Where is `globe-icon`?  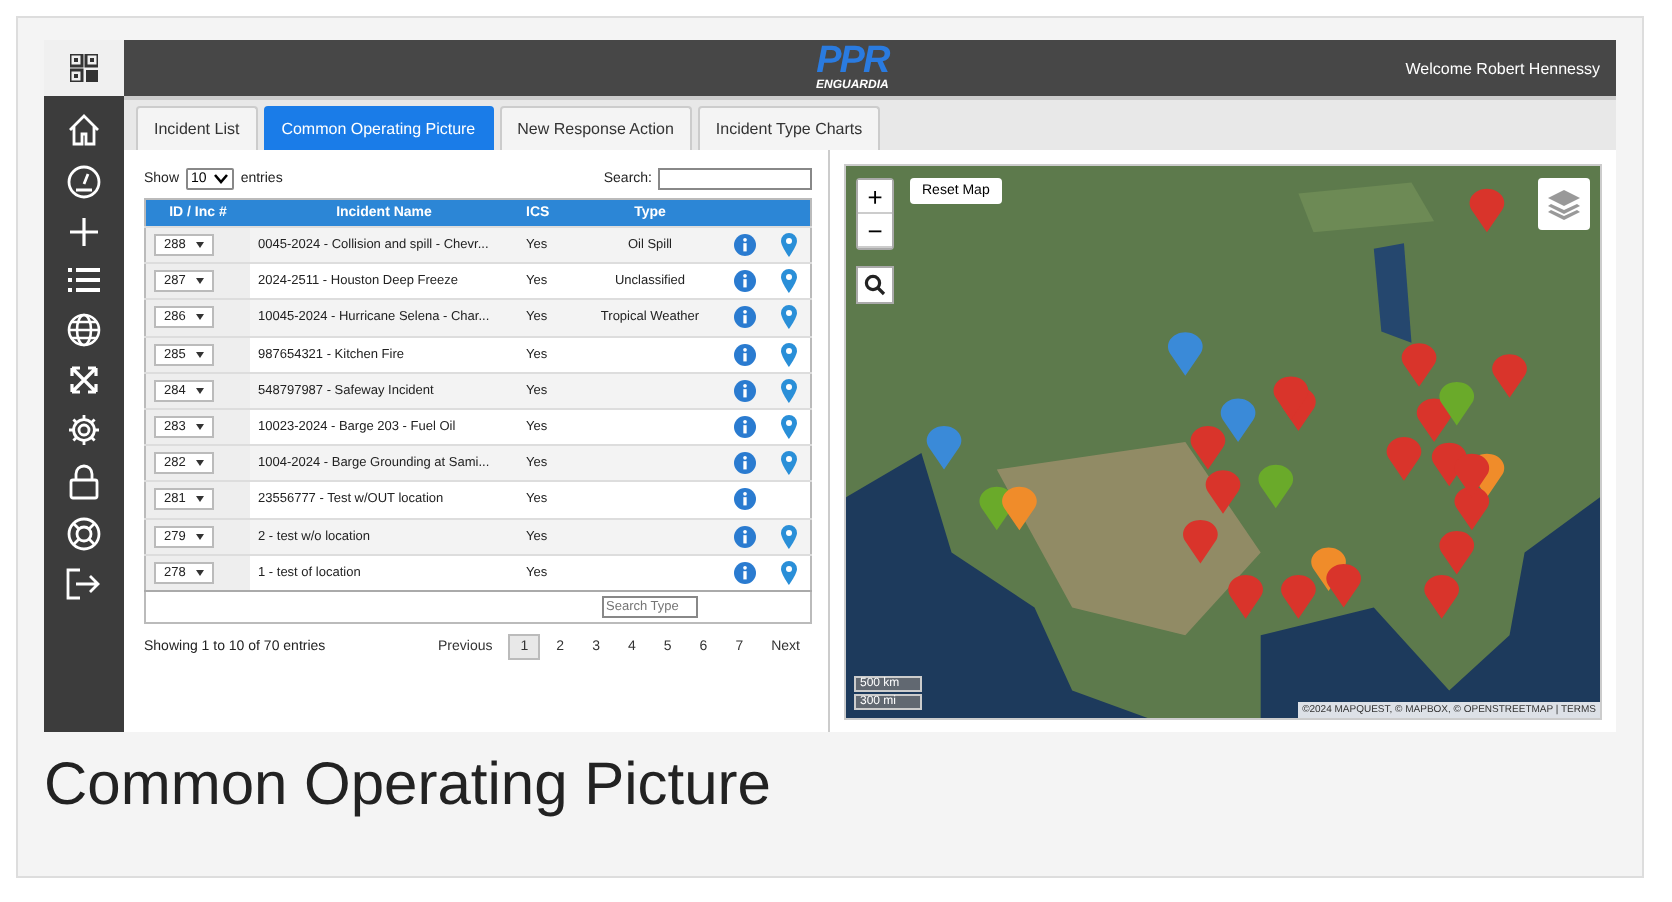 globe-icon is located at coordinates (84, 330).